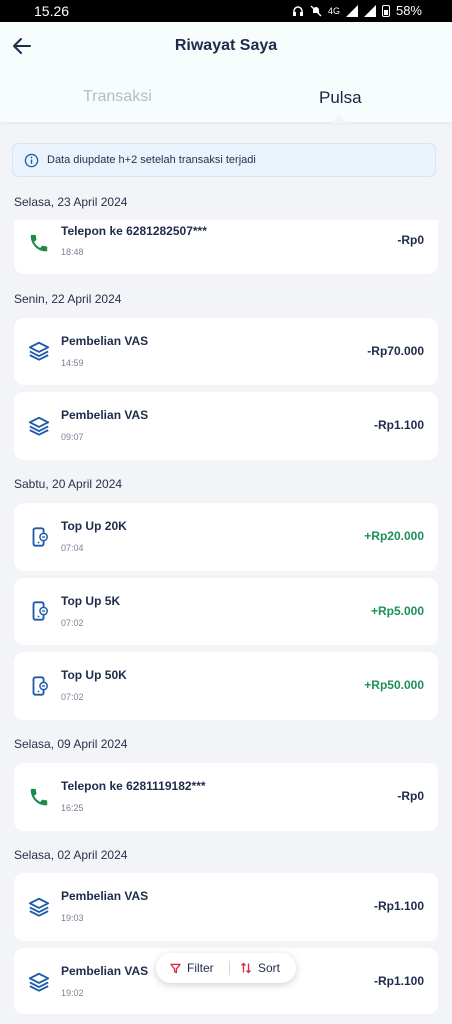 Image resolution: width=452 pixels, height=1024 pixels. I want to click on transaction-time: 14:59, so click(72, 363).